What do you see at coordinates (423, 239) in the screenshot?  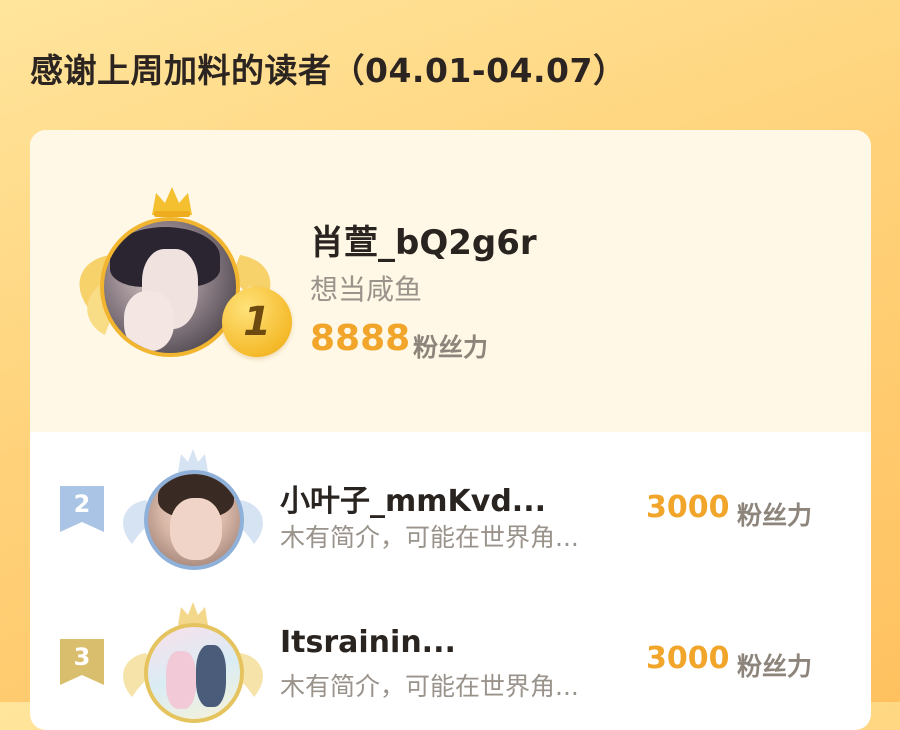 I see `reader-name: 肖萱_bQ2g6r` at bounding box center [423, 239].